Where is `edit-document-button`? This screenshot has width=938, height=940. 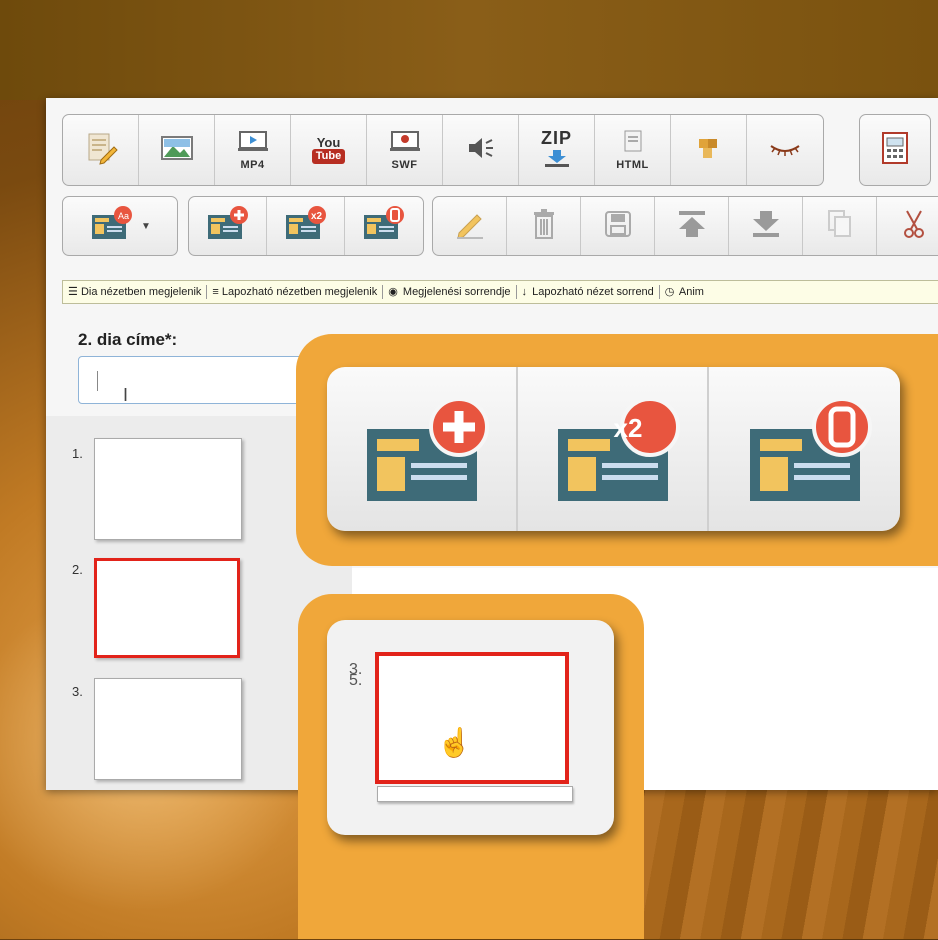
edit-document-button is located at coordinates (101, 150).